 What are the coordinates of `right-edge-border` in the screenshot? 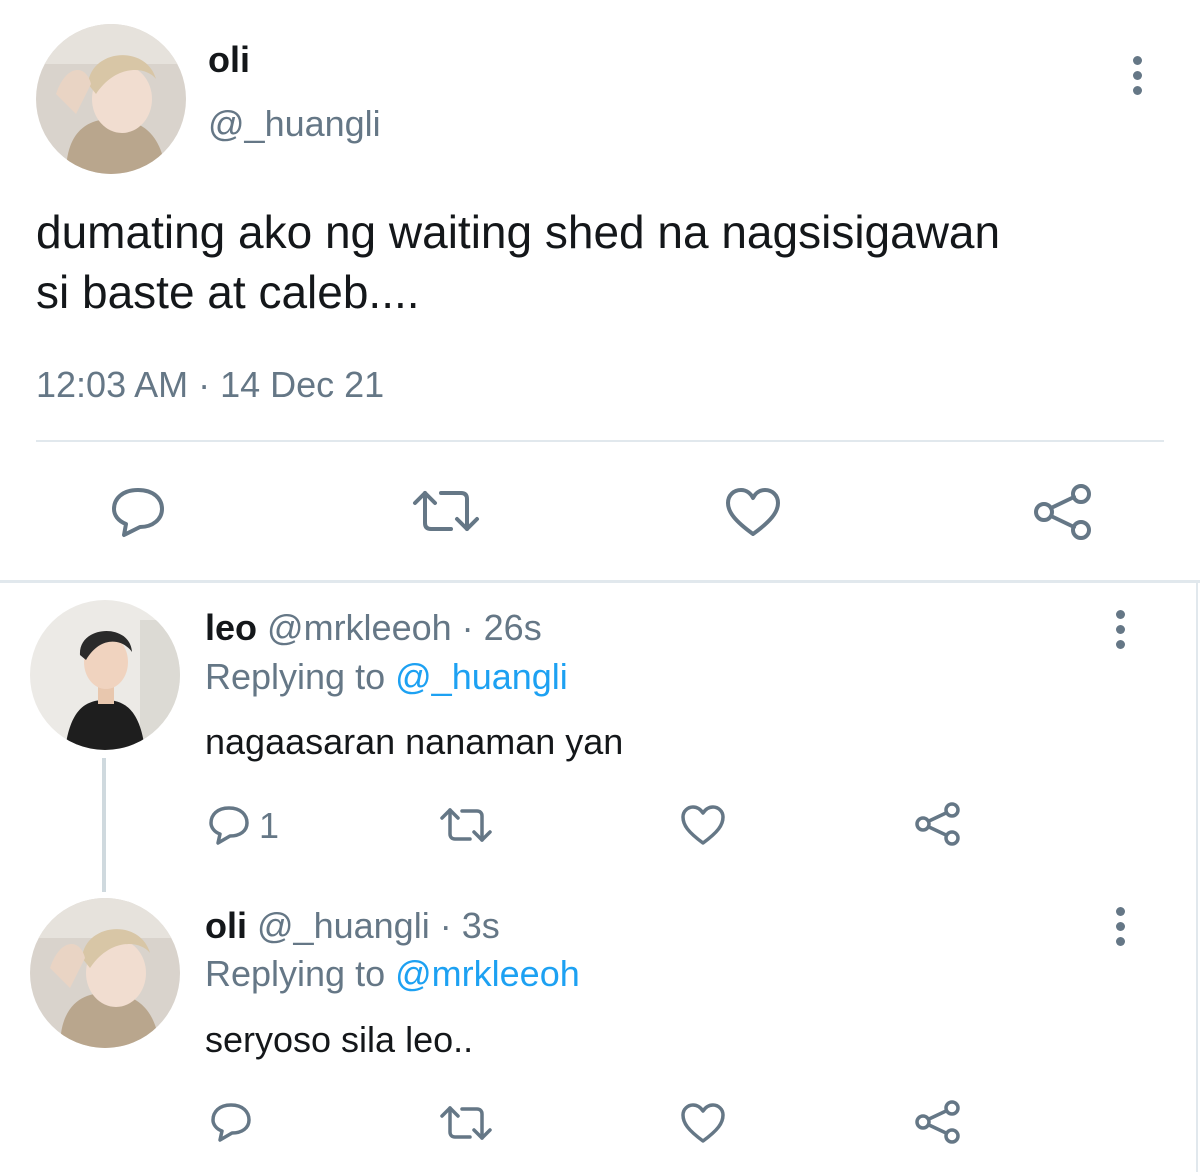 It's located at (1197, 876).